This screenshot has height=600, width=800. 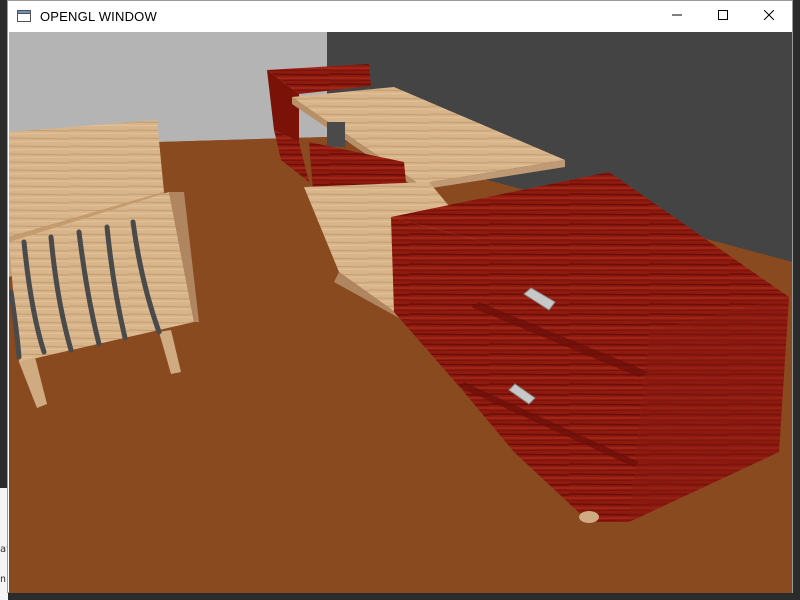 I want to click on close-button, so click(x=769, y=16).